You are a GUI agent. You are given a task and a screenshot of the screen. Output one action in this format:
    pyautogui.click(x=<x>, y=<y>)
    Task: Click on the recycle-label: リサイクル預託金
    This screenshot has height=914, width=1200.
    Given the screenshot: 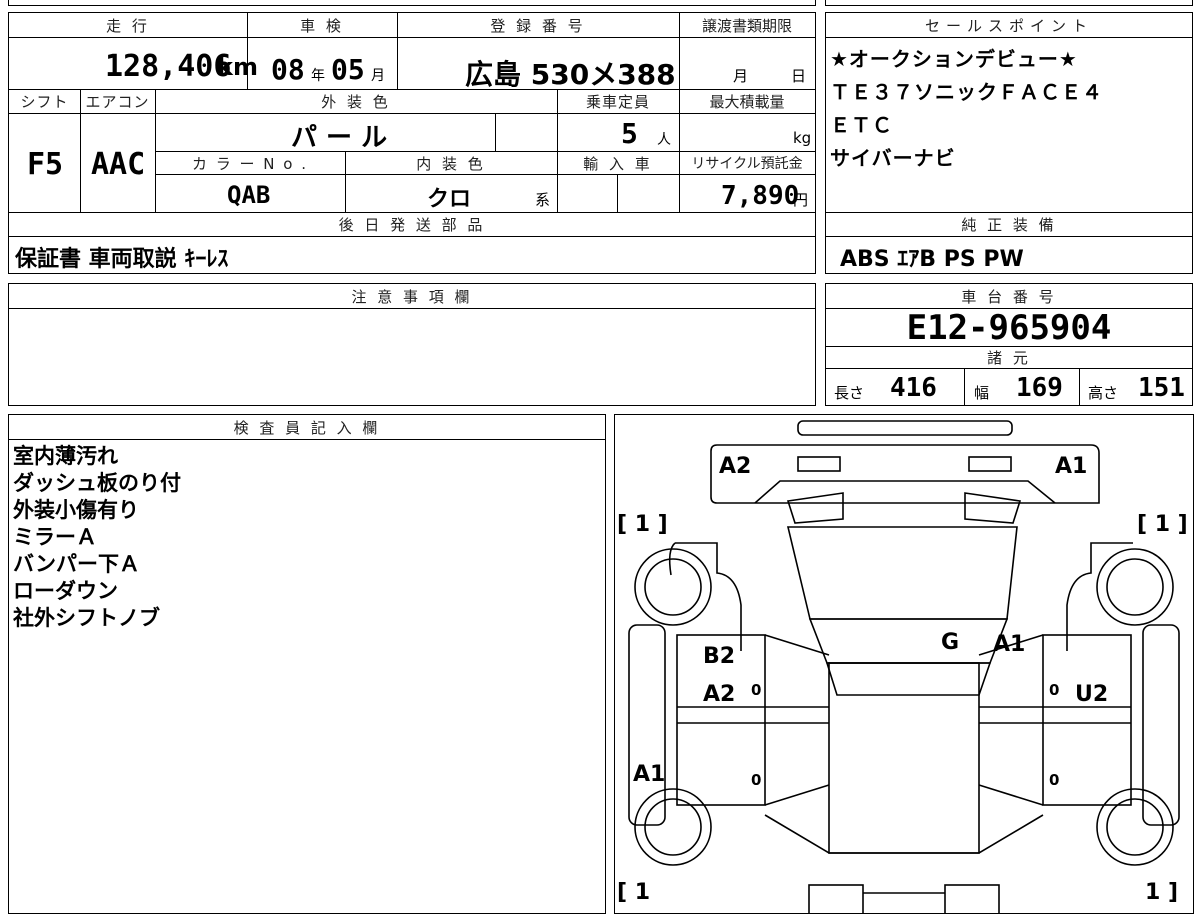 What is the action you would take?
    pyautogui.click(x=747, y=164)
    